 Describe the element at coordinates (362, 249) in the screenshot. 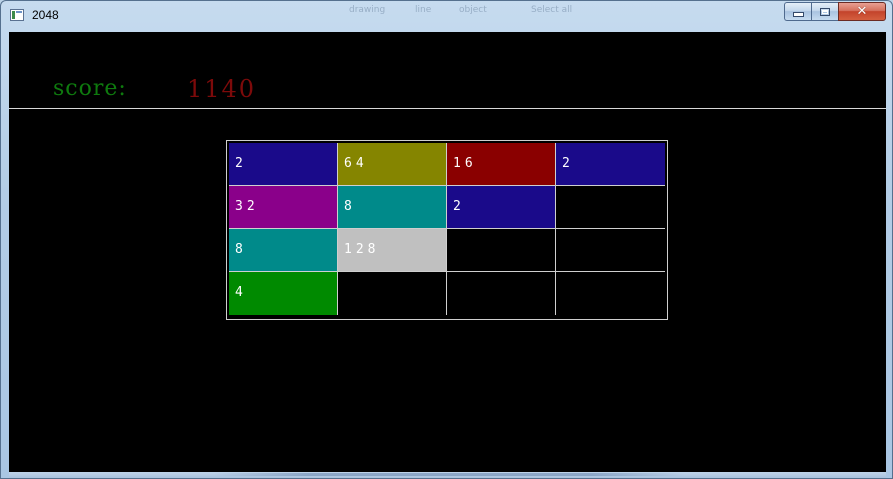

I see `tile-value: 128` at that location.